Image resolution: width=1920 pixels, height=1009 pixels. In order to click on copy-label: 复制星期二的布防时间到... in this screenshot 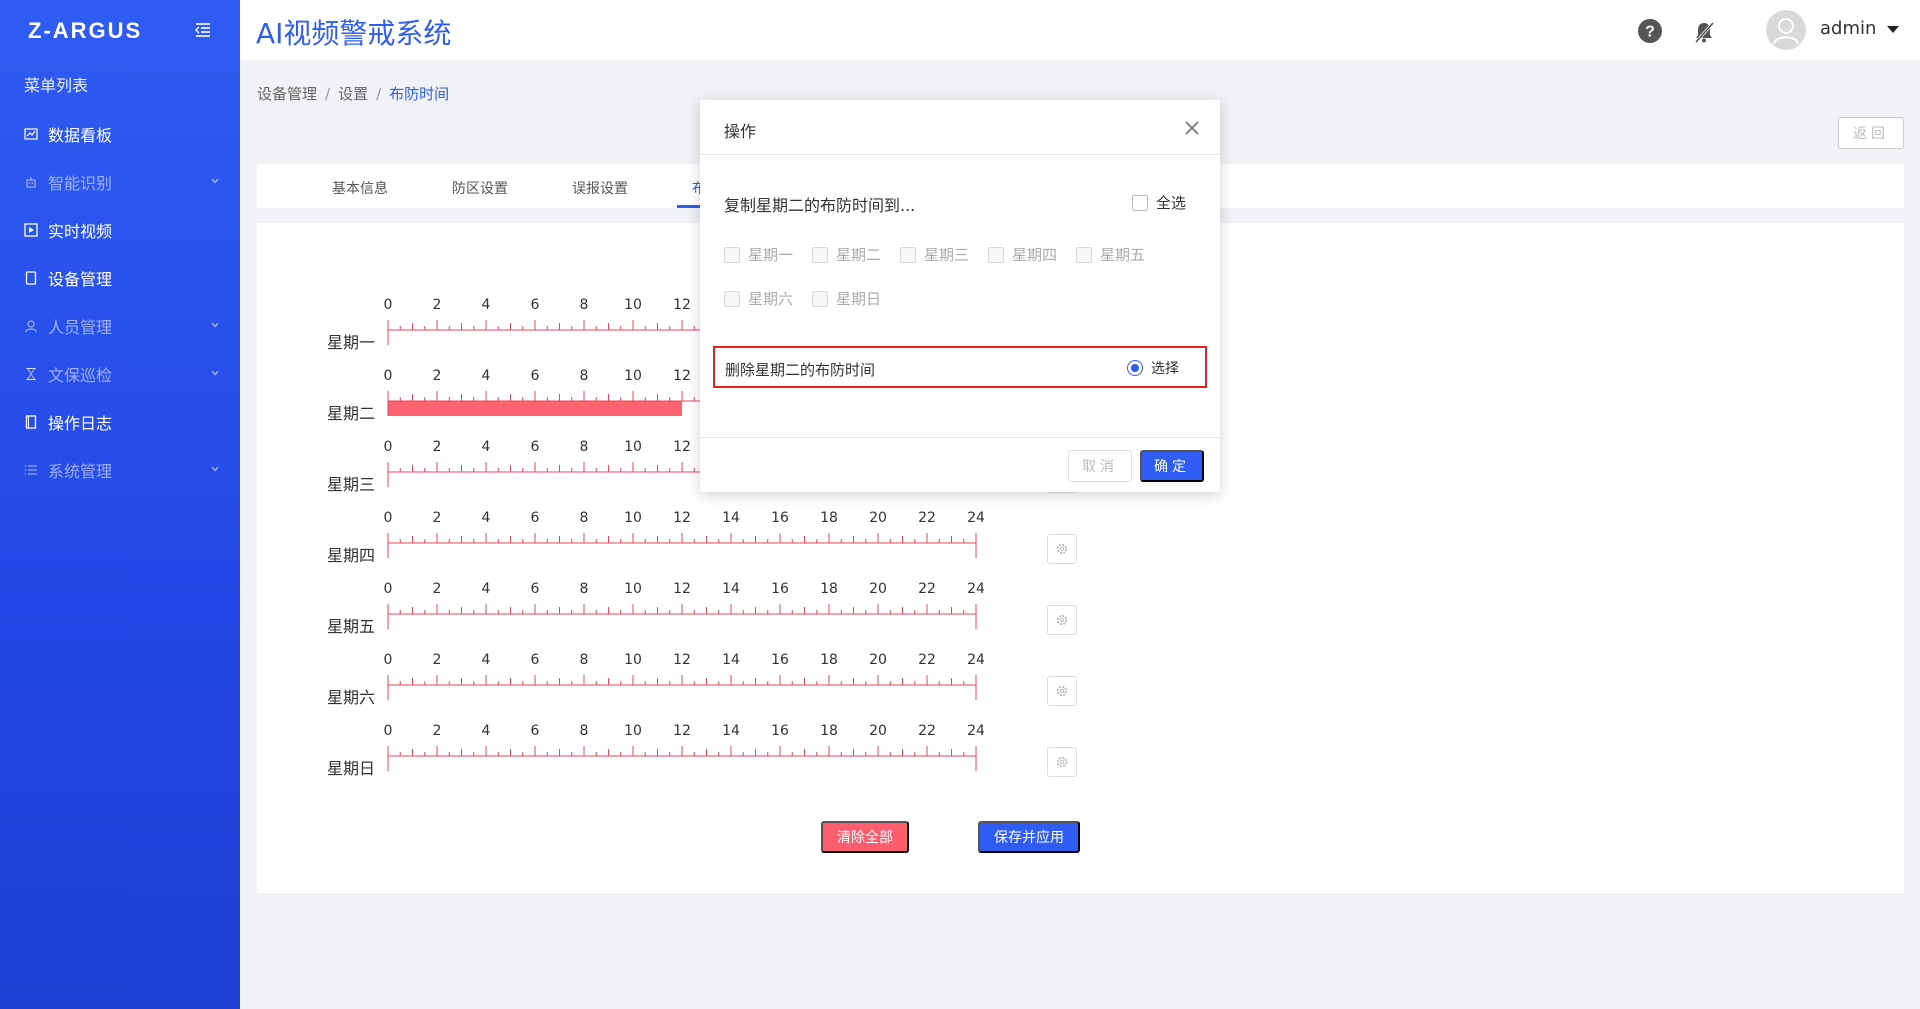, I will do `click(820, 205)`.